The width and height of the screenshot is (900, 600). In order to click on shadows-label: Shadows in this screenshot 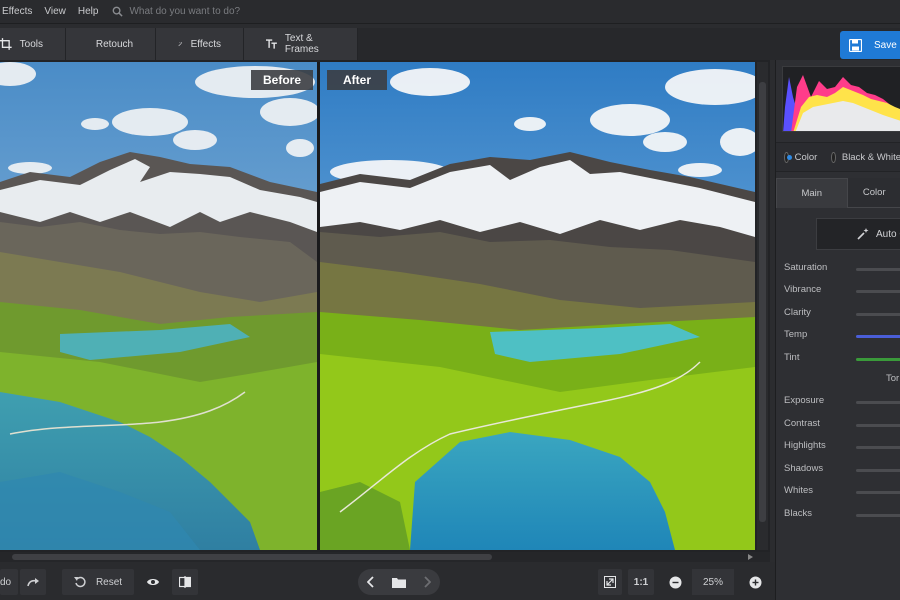, I will do `click(804, 468)`.